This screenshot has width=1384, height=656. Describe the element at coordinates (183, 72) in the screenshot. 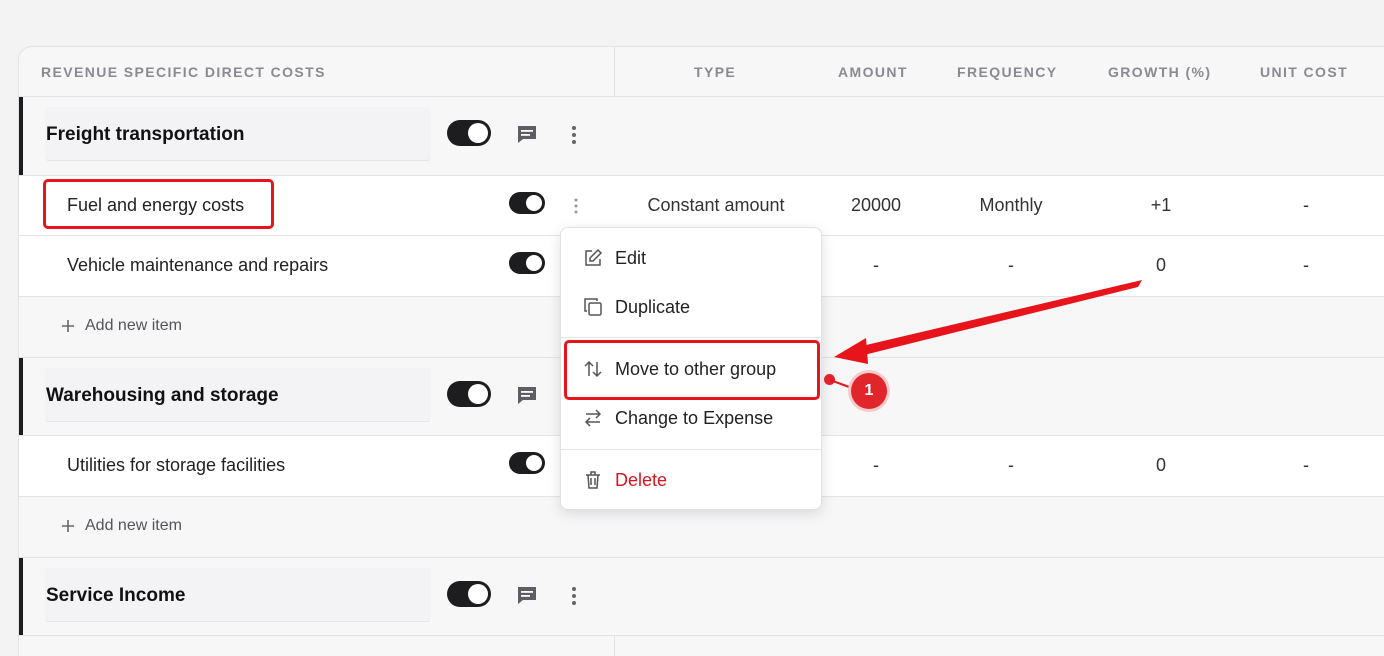

I see `section-title: REVENUE SPECIFIC DIRECT COSTS` at that location.